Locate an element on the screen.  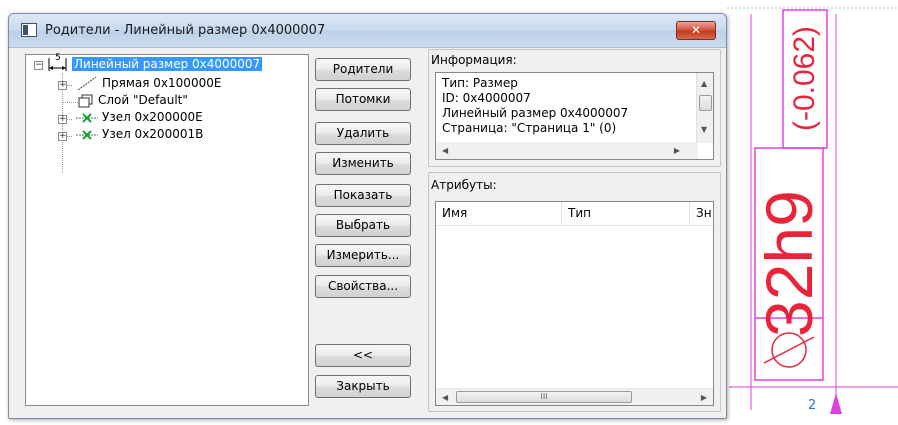
tree-item-linear-dimension: Линейный размер 0x4000007 is located at coordinates (167, 64).